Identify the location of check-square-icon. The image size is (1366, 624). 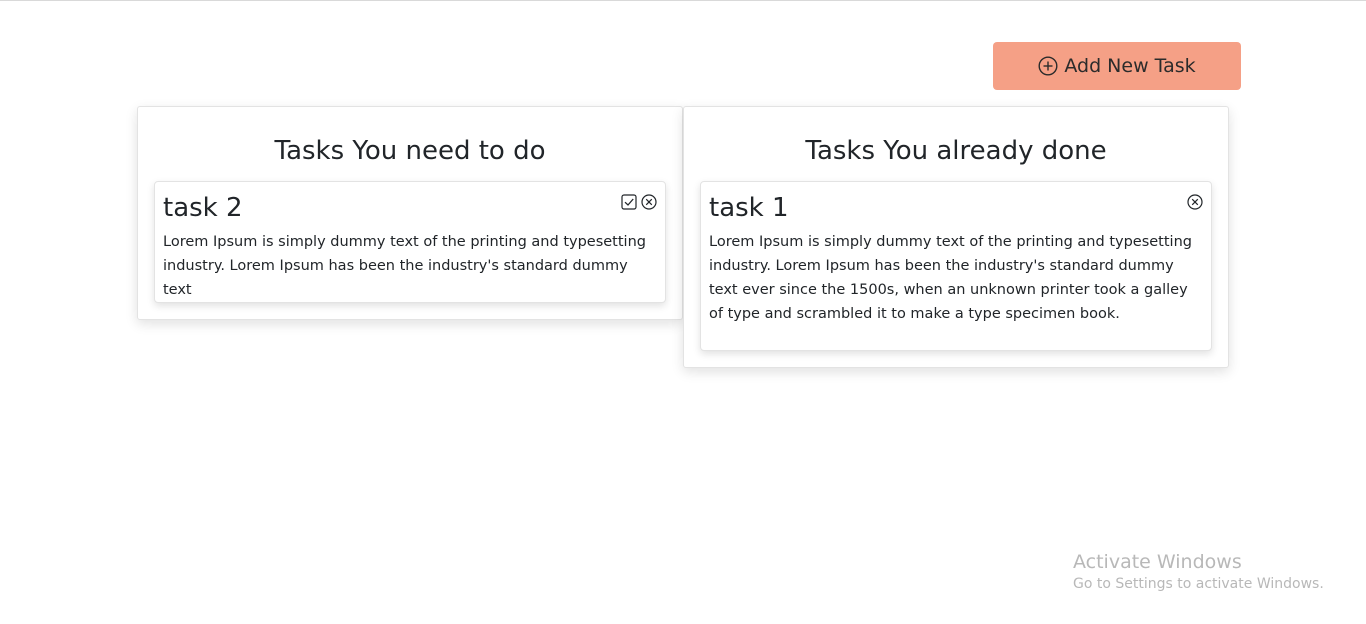
(629, 202).